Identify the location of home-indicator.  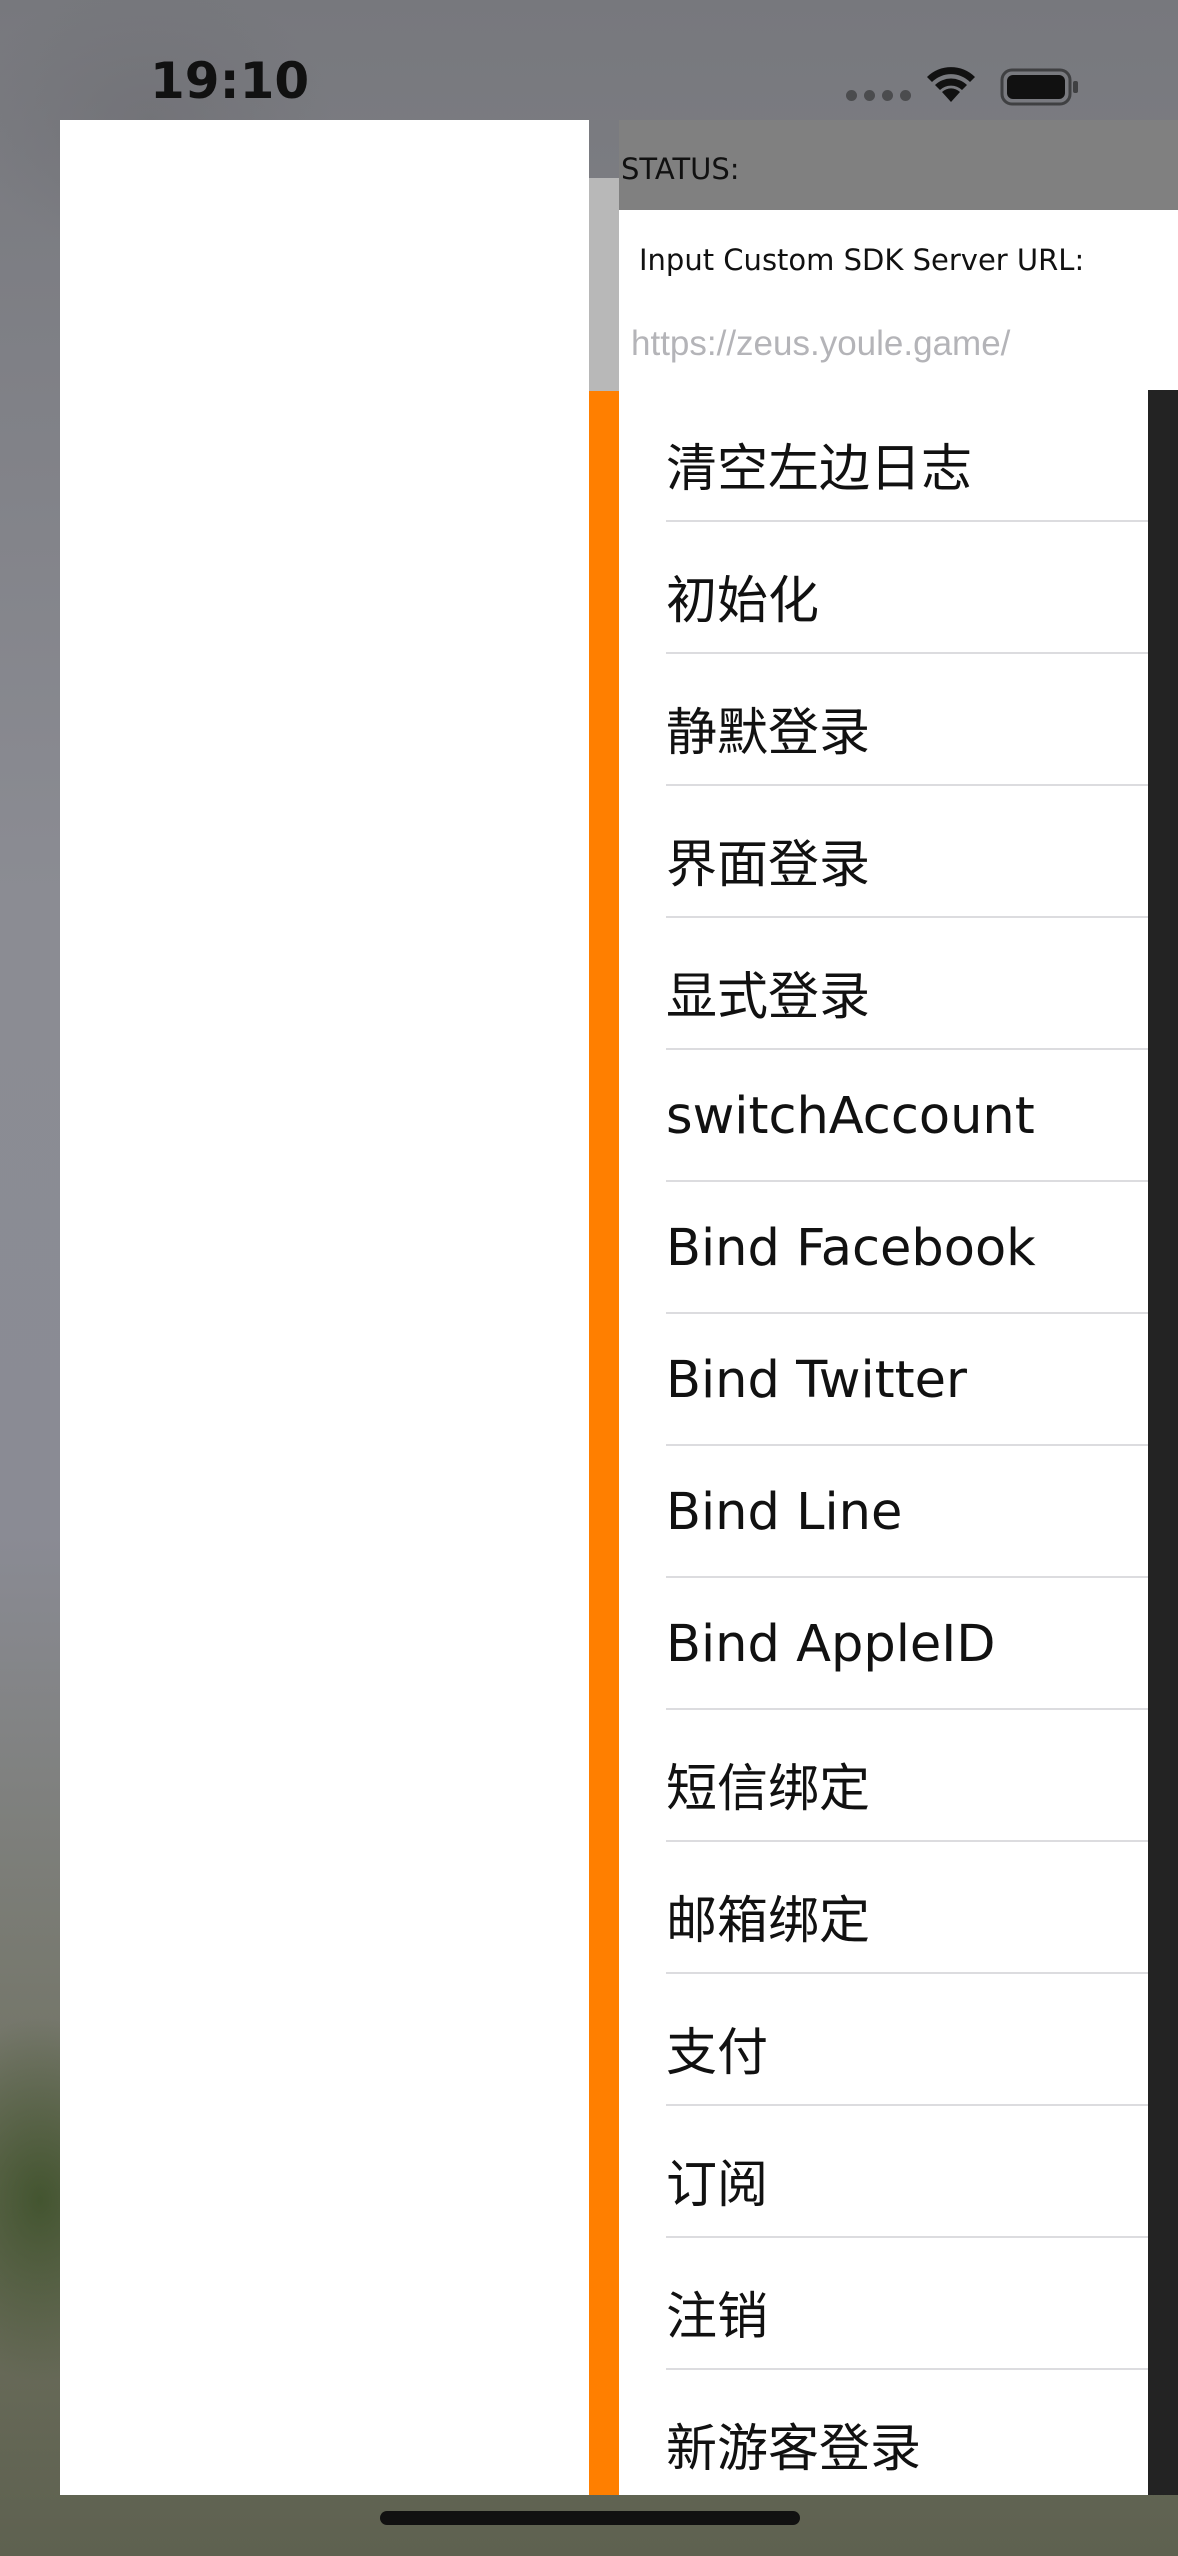
(590, 2518).